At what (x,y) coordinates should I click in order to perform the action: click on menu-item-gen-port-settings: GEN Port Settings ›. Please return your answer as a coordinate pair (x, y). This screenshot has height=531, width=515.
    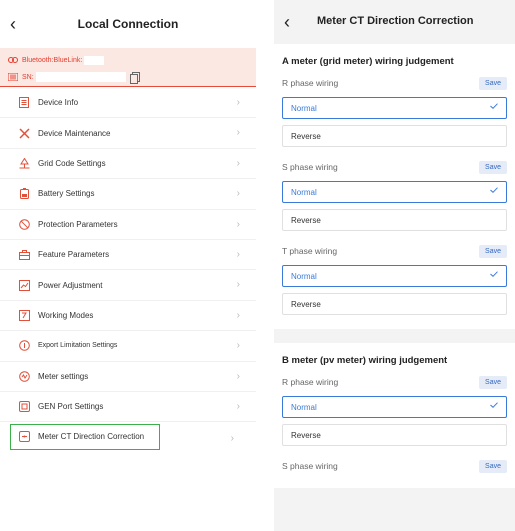
    Looking at the image, I should click on (128, 407).